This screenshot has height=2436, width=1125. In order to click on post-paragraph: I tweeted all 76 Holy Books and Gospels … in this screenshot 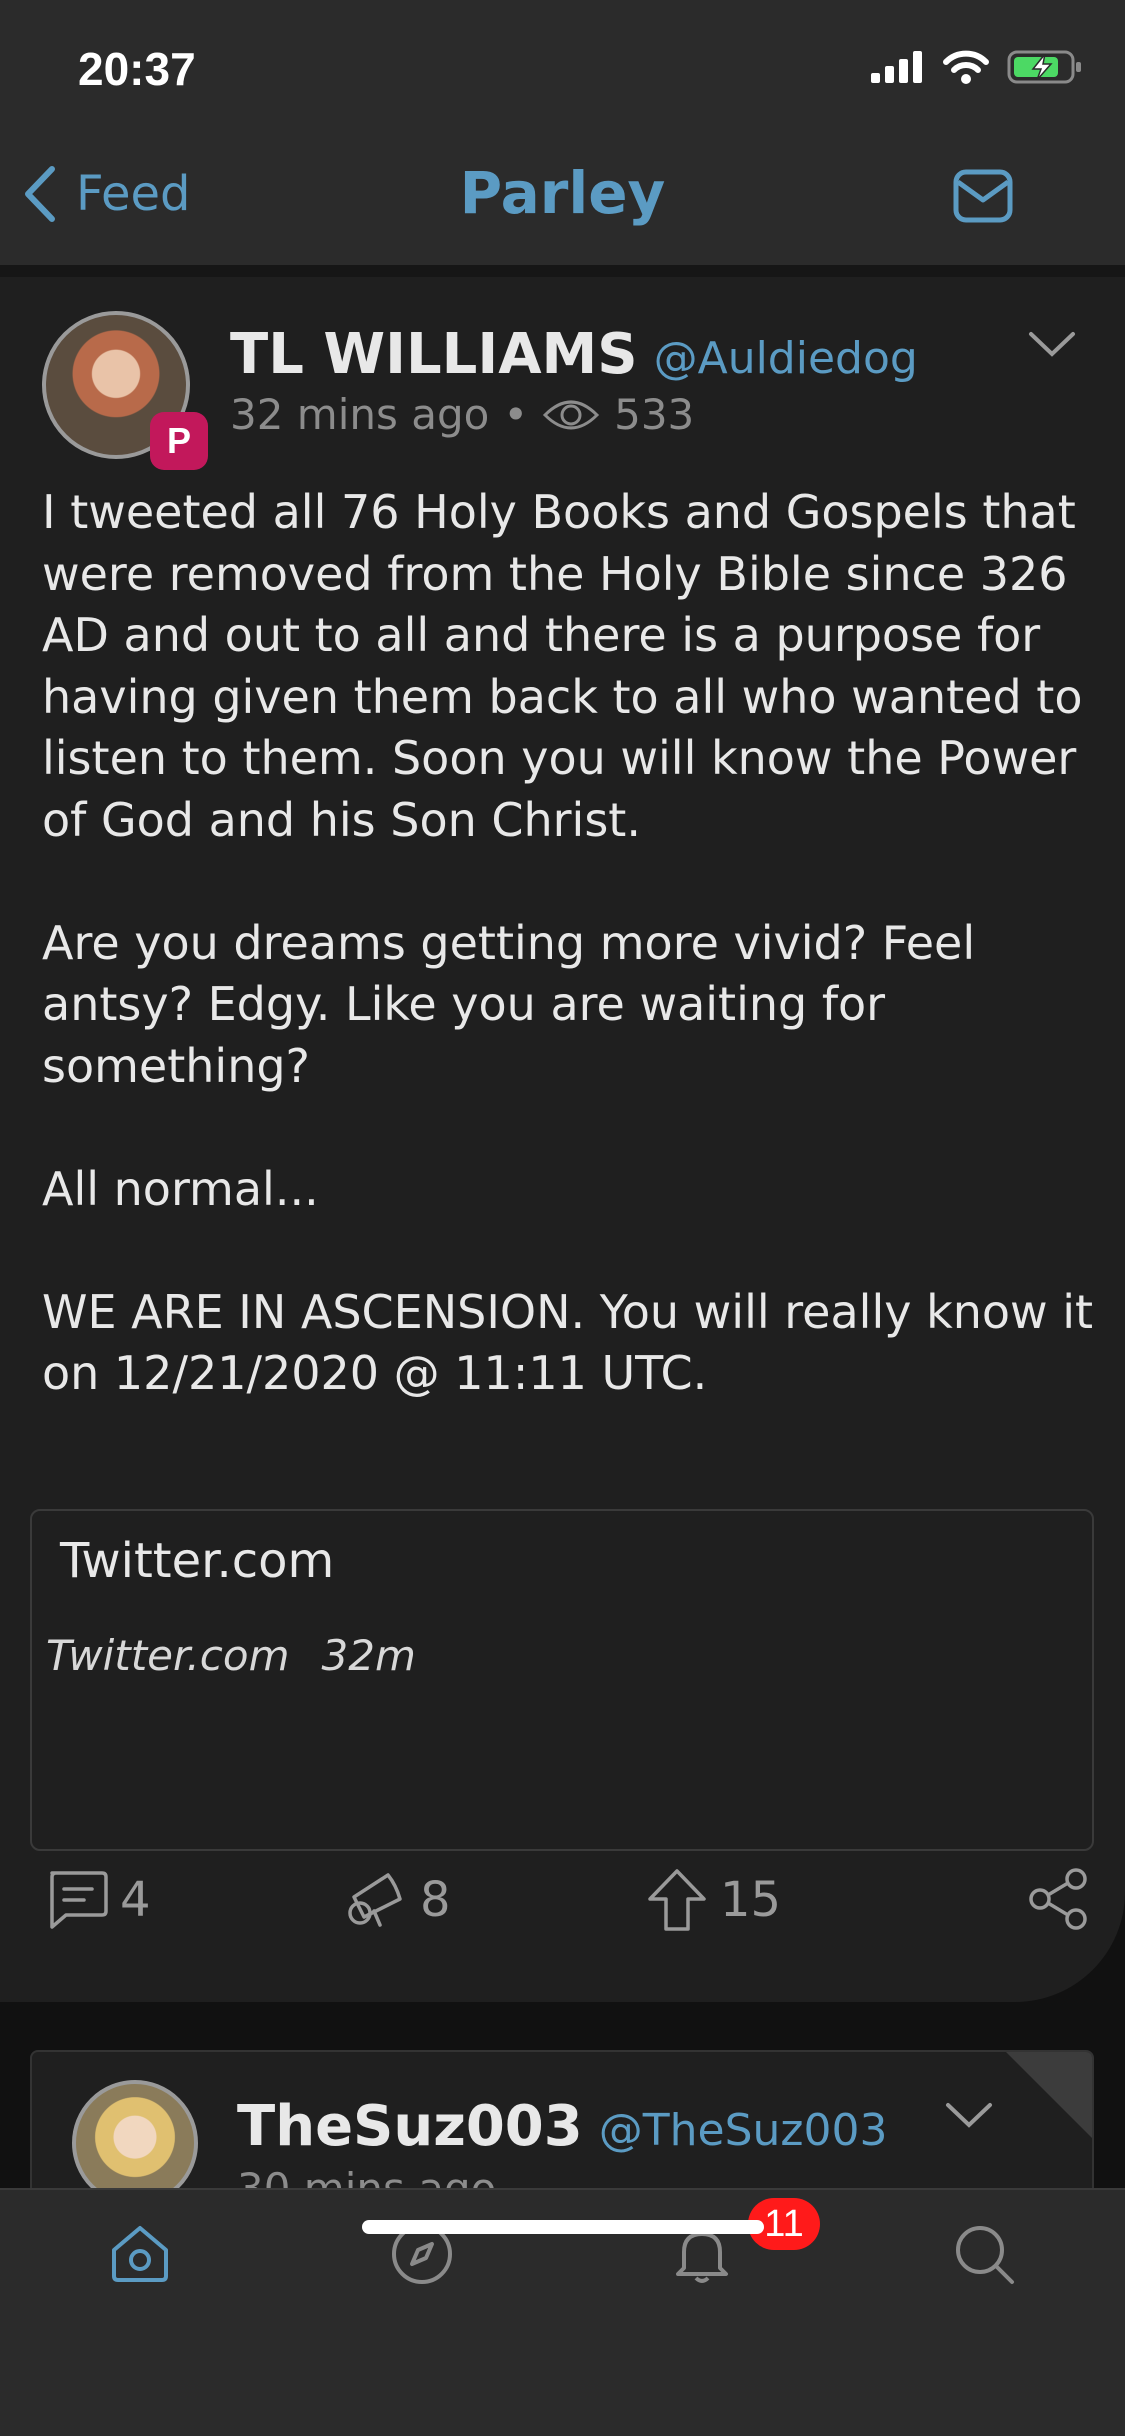, I will do `click(562, 666)`.